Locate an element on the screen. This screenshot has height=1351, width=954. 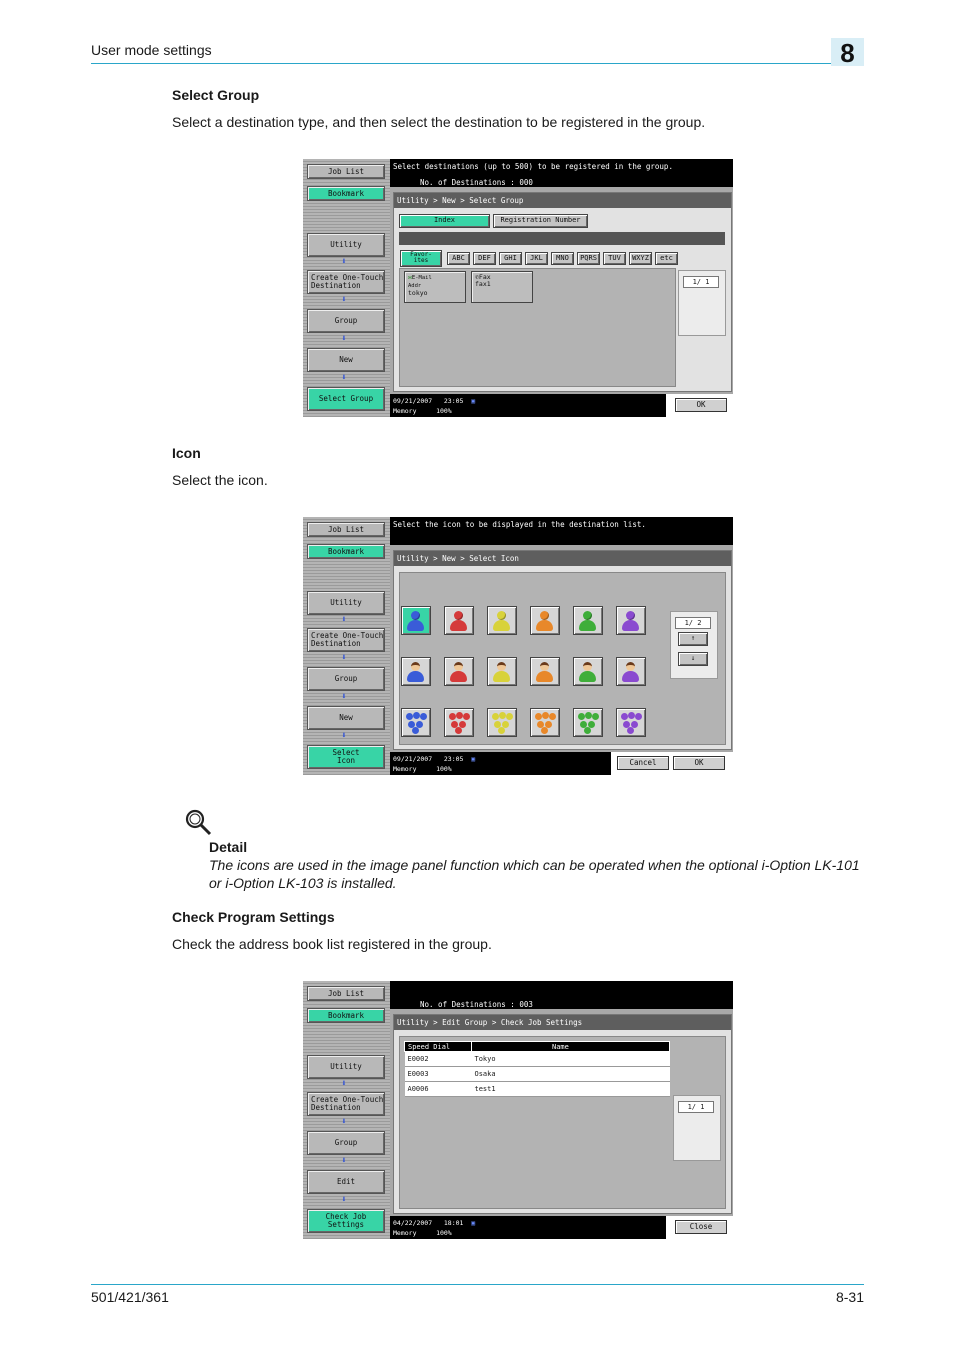
index-pqrs: PQRS is located at coordinates (588, 258).